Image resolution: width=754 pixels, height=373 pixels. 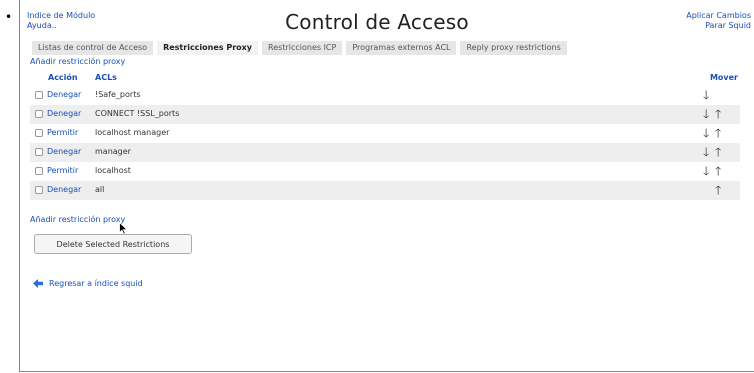 What do you see at coordinates (385, 114) in the screenshot?
I see `table-row: Denegar CONNECT !SSL_ports 🡓 🡑` at bounding box center [385, 114].